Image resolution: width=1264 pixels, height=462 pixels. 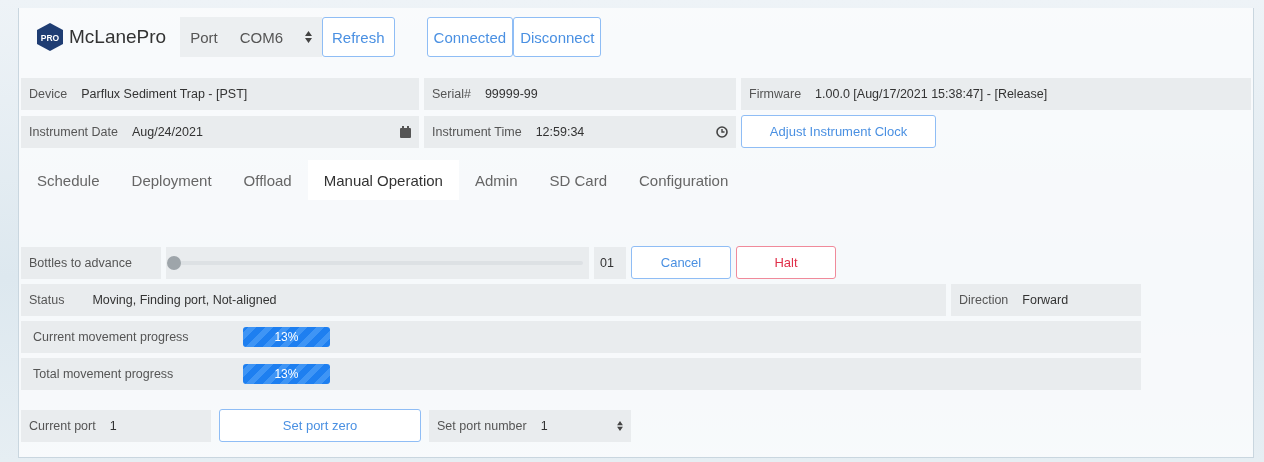 I want to click on logo-icon: PRO, so click(x=50, y=37).